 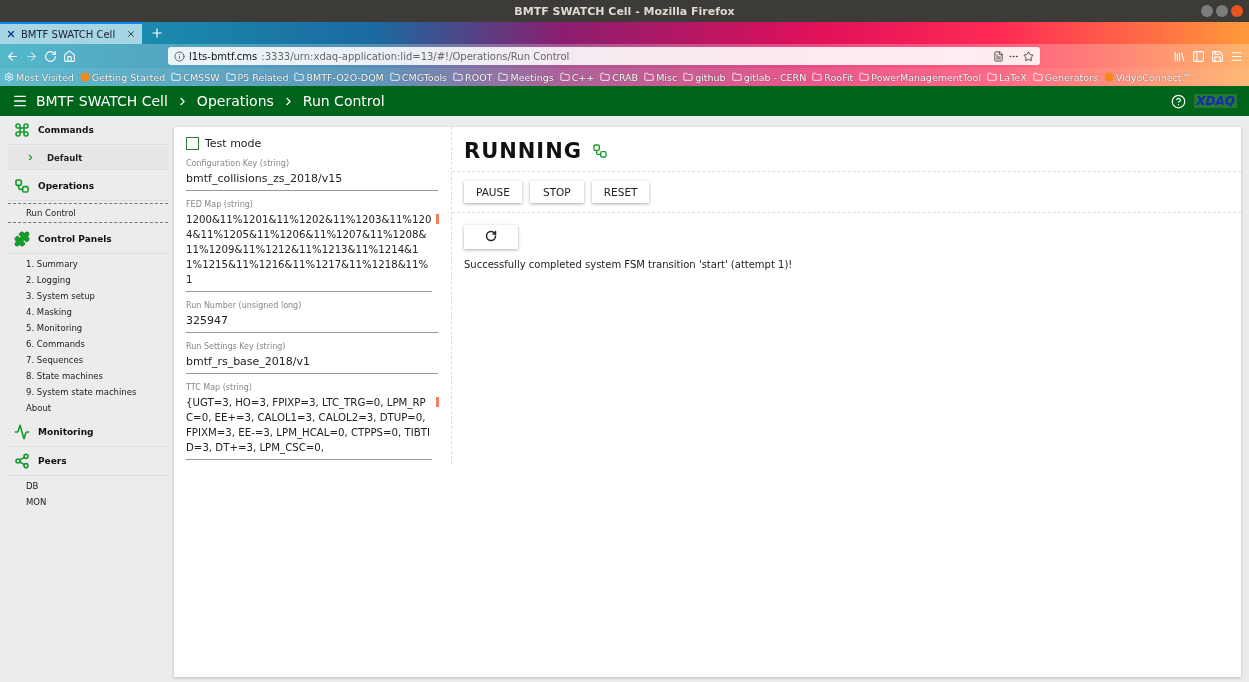 I want to click on refresh-icon, so click(x=491, y=236).